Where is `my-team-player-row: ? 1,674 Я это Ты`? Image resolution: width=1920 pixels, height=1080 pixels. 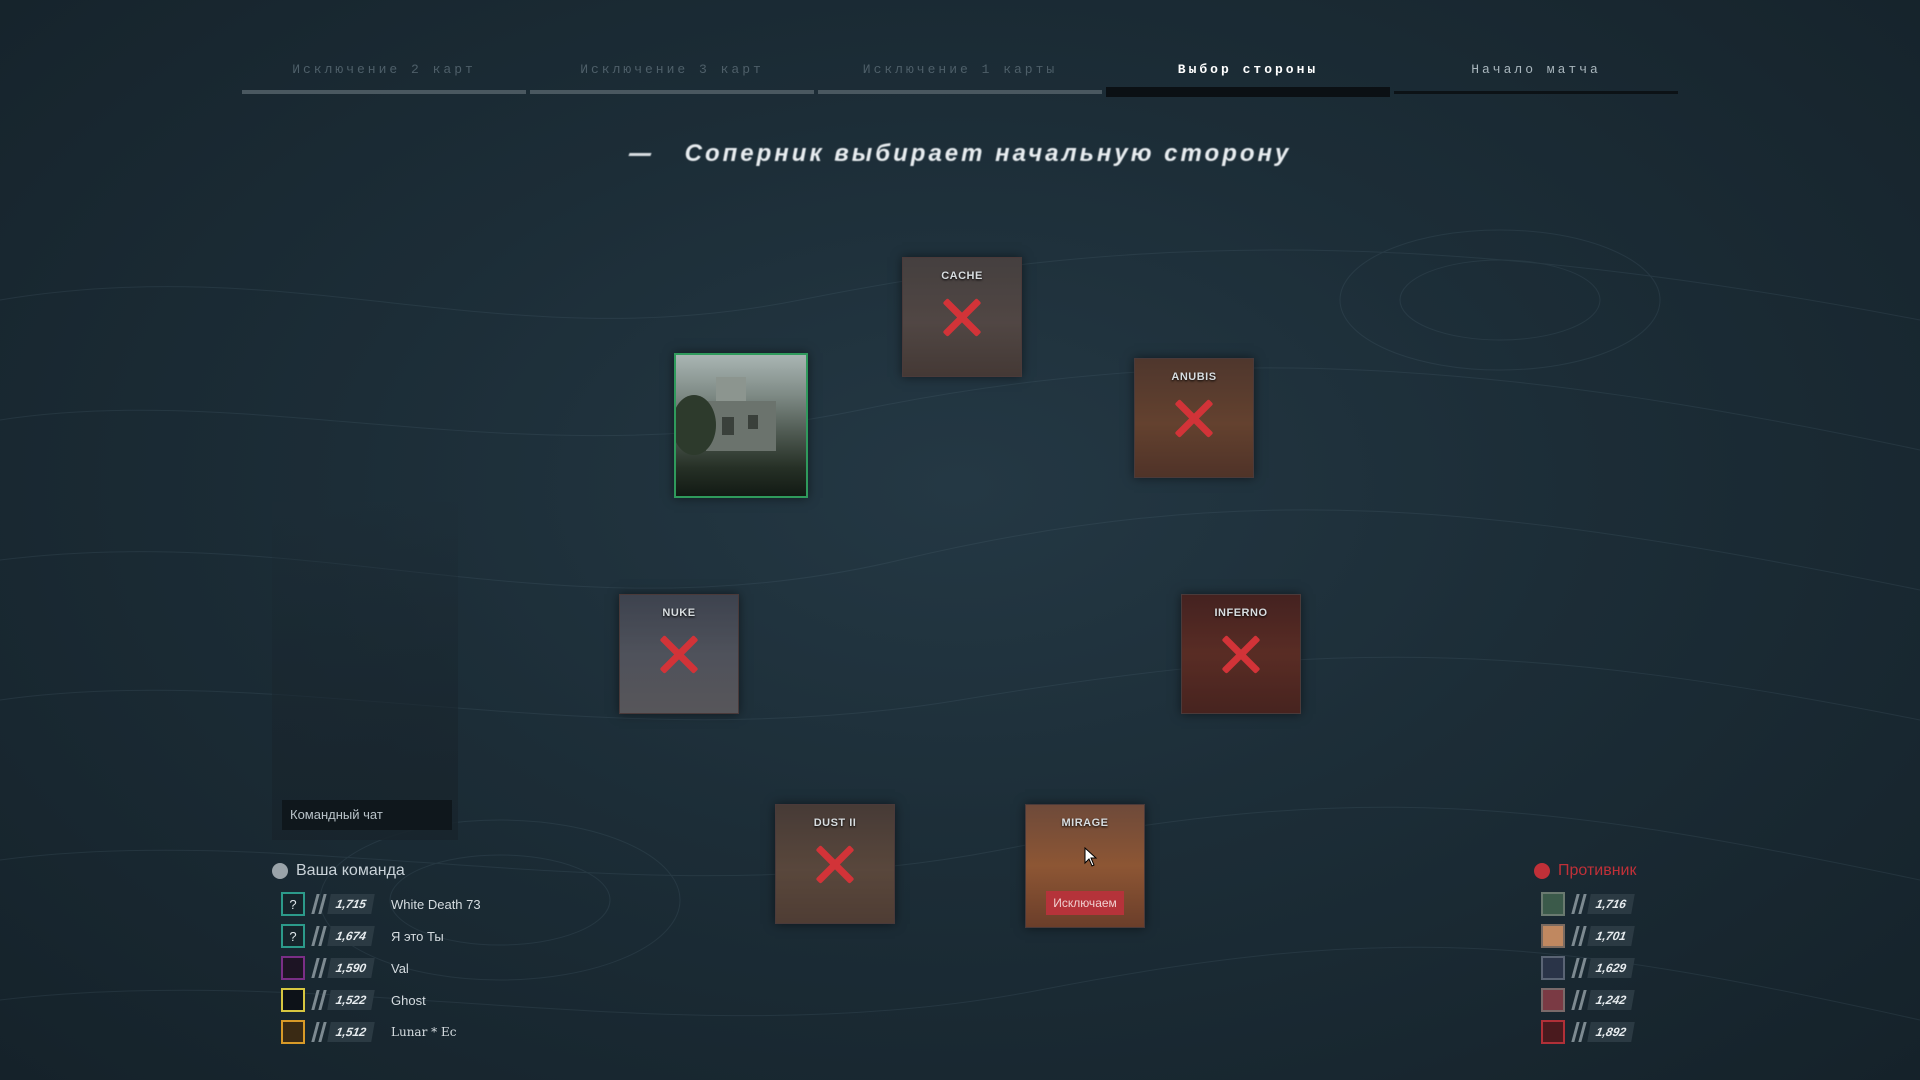 my-team-player-row: ? 1,674 Я это Ты is located at coordinates (362, 936).